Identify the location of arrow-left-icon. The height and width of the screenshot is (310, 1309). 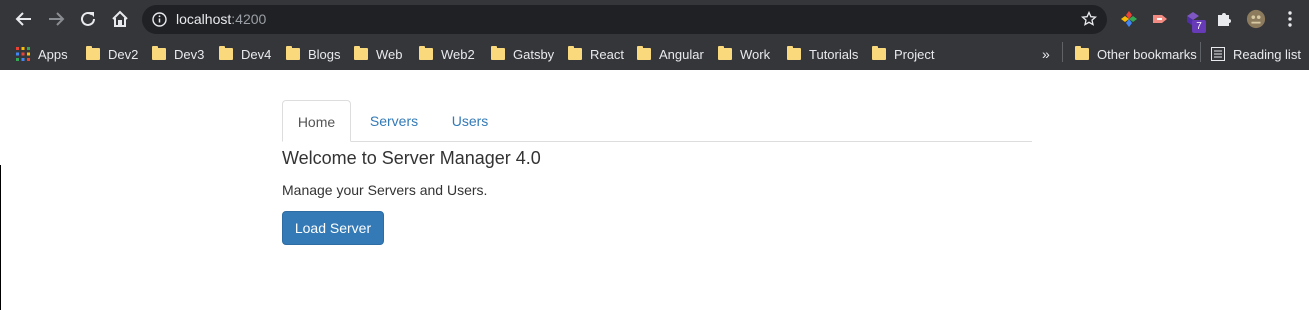
(23, 19).